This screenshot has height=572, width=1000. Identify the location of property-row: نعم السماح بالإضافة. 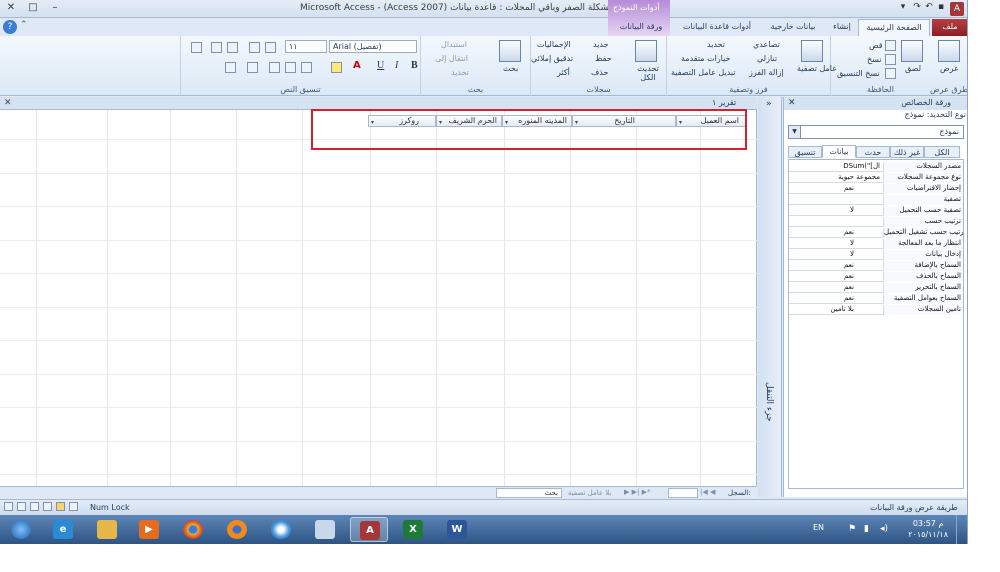
(876, 266).